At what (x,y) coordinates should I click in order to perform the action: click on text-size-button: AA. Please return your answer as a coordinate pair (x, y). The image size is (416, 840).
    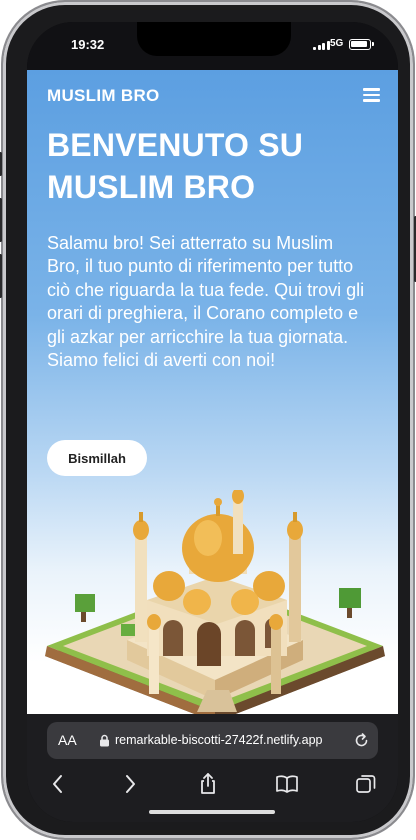
    Looking at the image, I should click on (67, 740).